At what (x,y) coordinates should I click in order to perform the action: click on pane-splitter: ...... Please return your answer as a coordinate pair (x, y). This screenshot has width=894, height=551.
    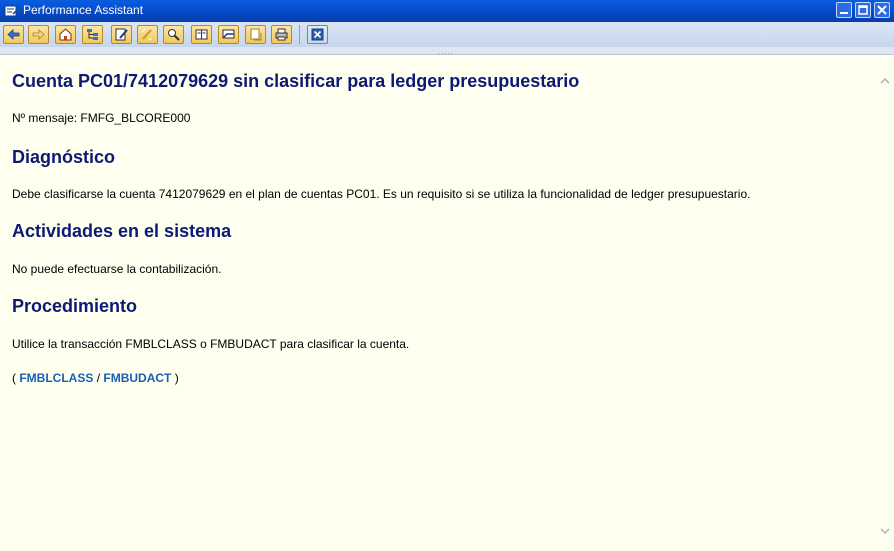
    Looking at the image, I should click on (447, 51).